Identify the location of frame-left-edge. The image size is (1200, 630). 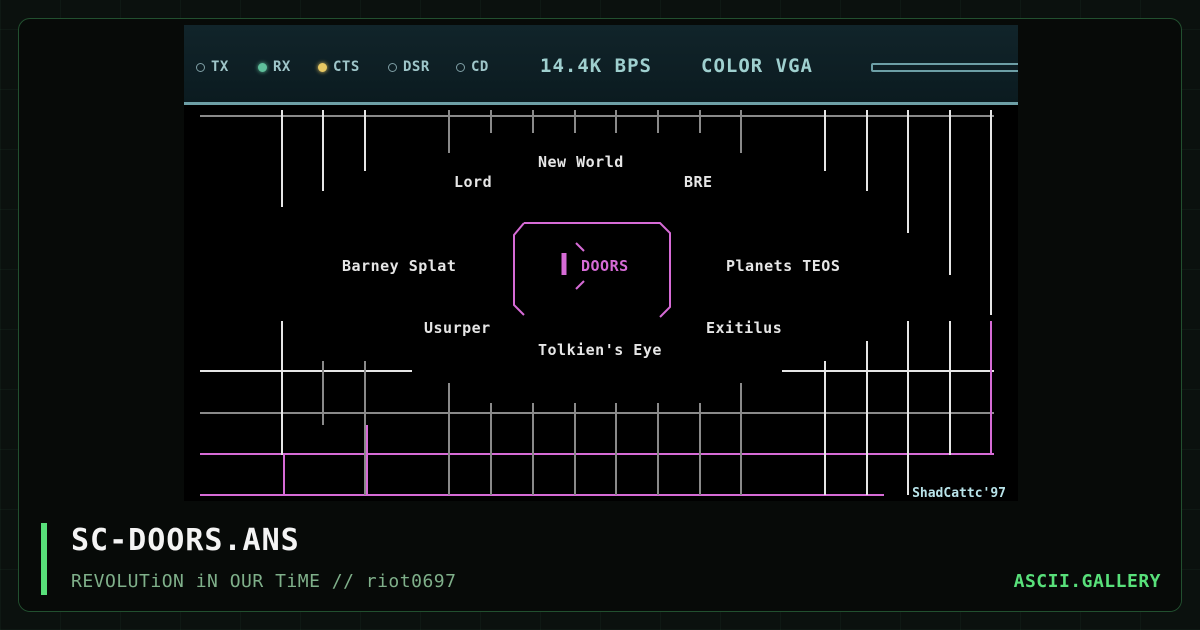
(519, 269).